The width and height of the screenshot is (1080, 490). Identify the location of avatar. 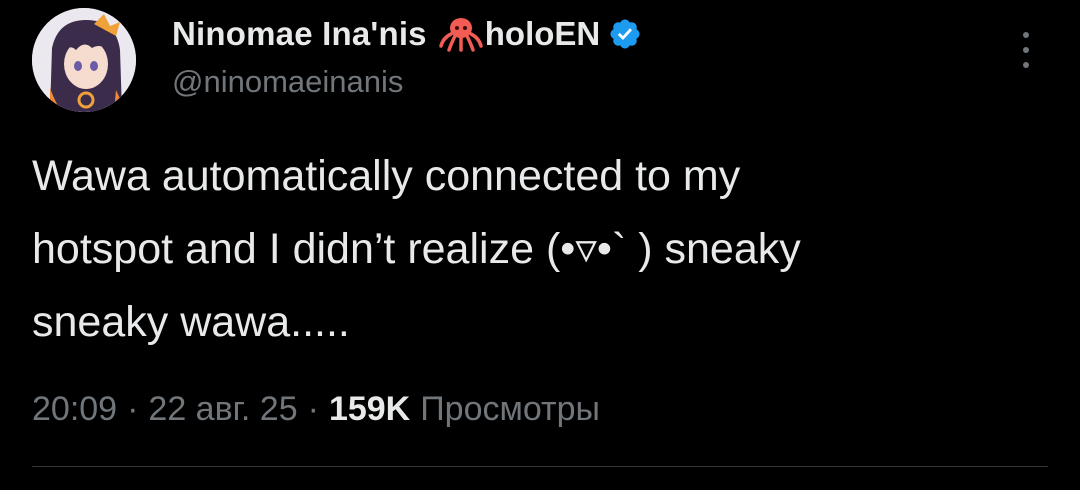
(84, 60).